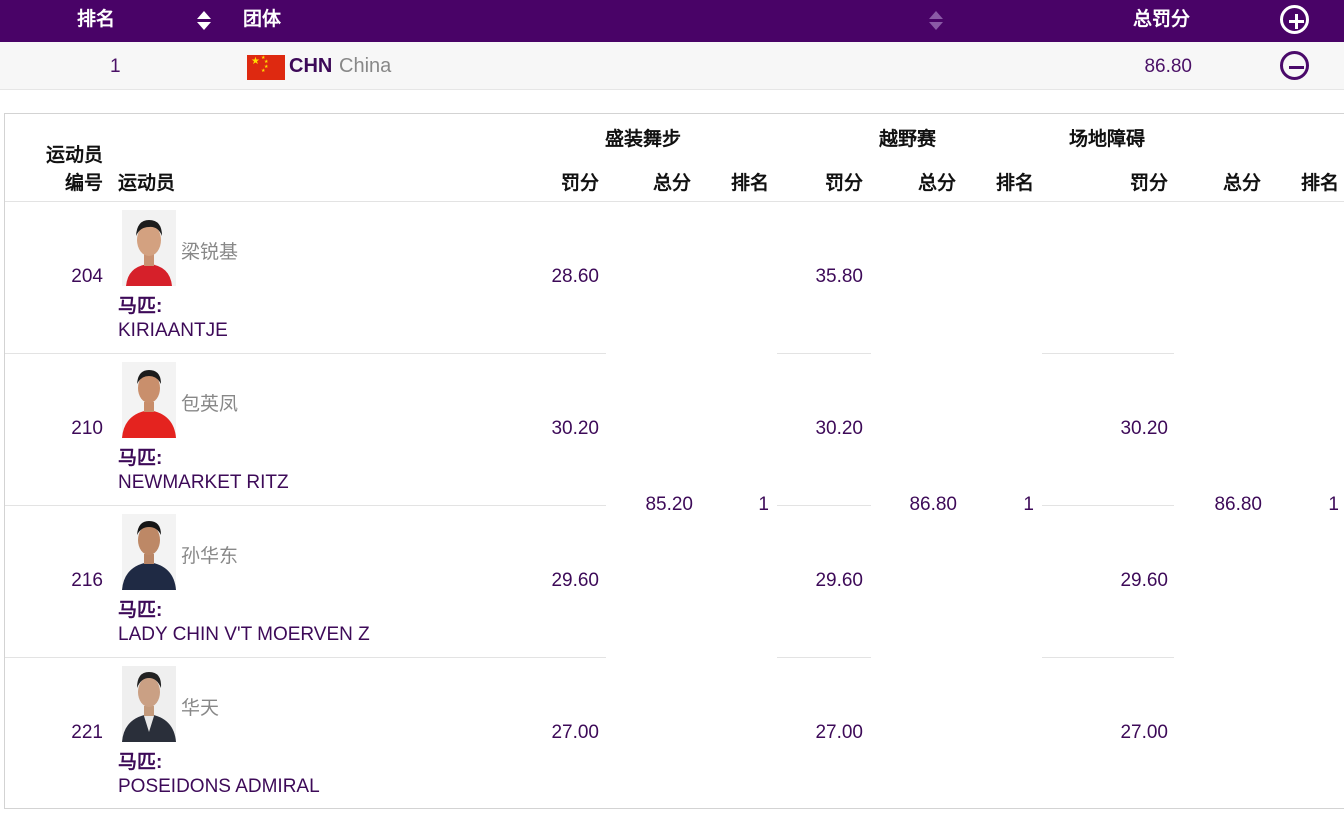 This screenshot has width=1344, height=813. What do you see at coordinates (173, 331) in the screenshot?
I see `horse-name: KIRIAANTJE` at bounding box center [173, 331].